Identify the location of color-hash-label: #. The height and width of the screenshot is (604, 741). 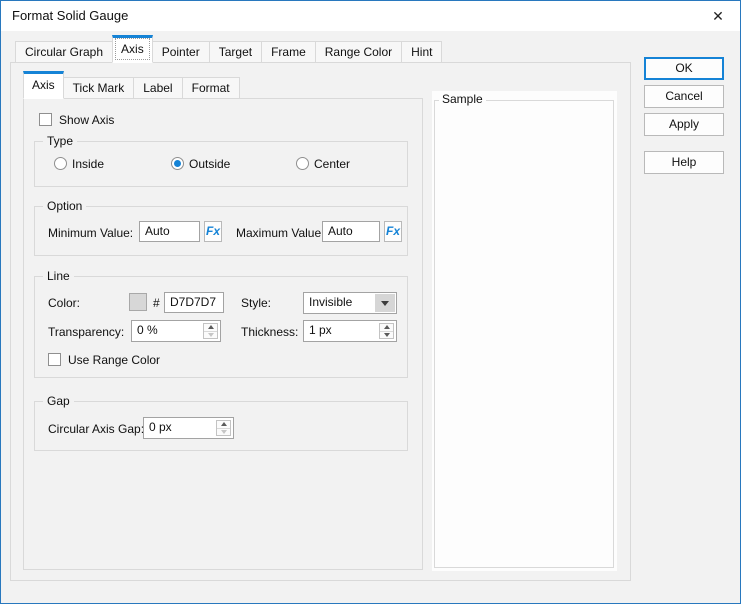
(156, 303).